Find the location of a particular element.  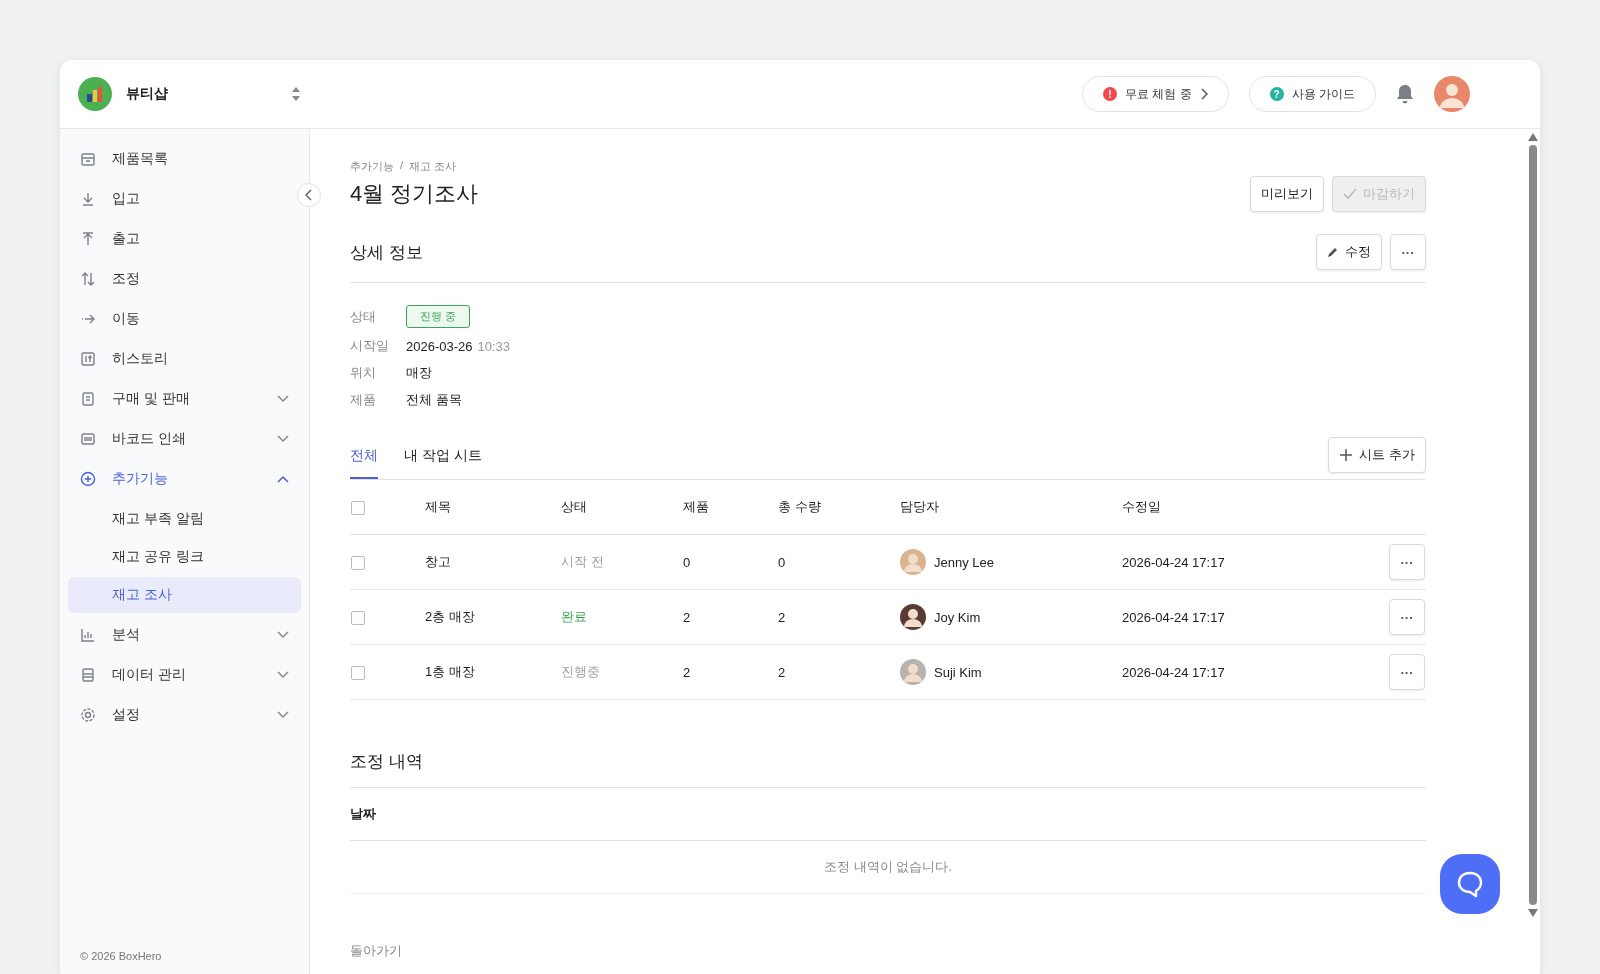

doc-icon is located at coordinates (88, 399).